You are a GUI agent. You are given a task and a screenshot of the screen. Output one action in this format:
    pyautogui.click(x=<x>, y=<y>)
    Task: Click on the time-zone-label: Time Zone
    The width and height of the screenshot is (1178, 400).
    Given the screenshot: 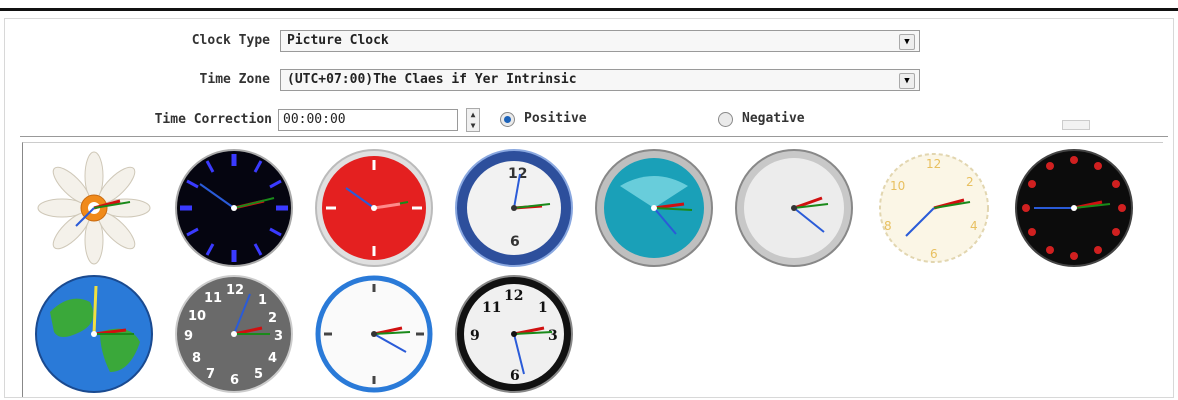 What is the action you would take?
    pyautogui.click(x=234, y=79)
    